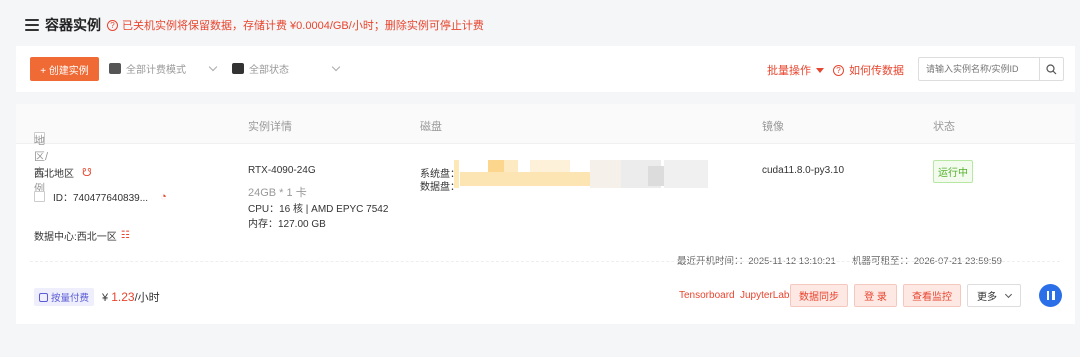  Describe the element at coordinates (156, 70) in the screenshot. I see `billing-mode-filter-label: 全部计费模式` at that location.